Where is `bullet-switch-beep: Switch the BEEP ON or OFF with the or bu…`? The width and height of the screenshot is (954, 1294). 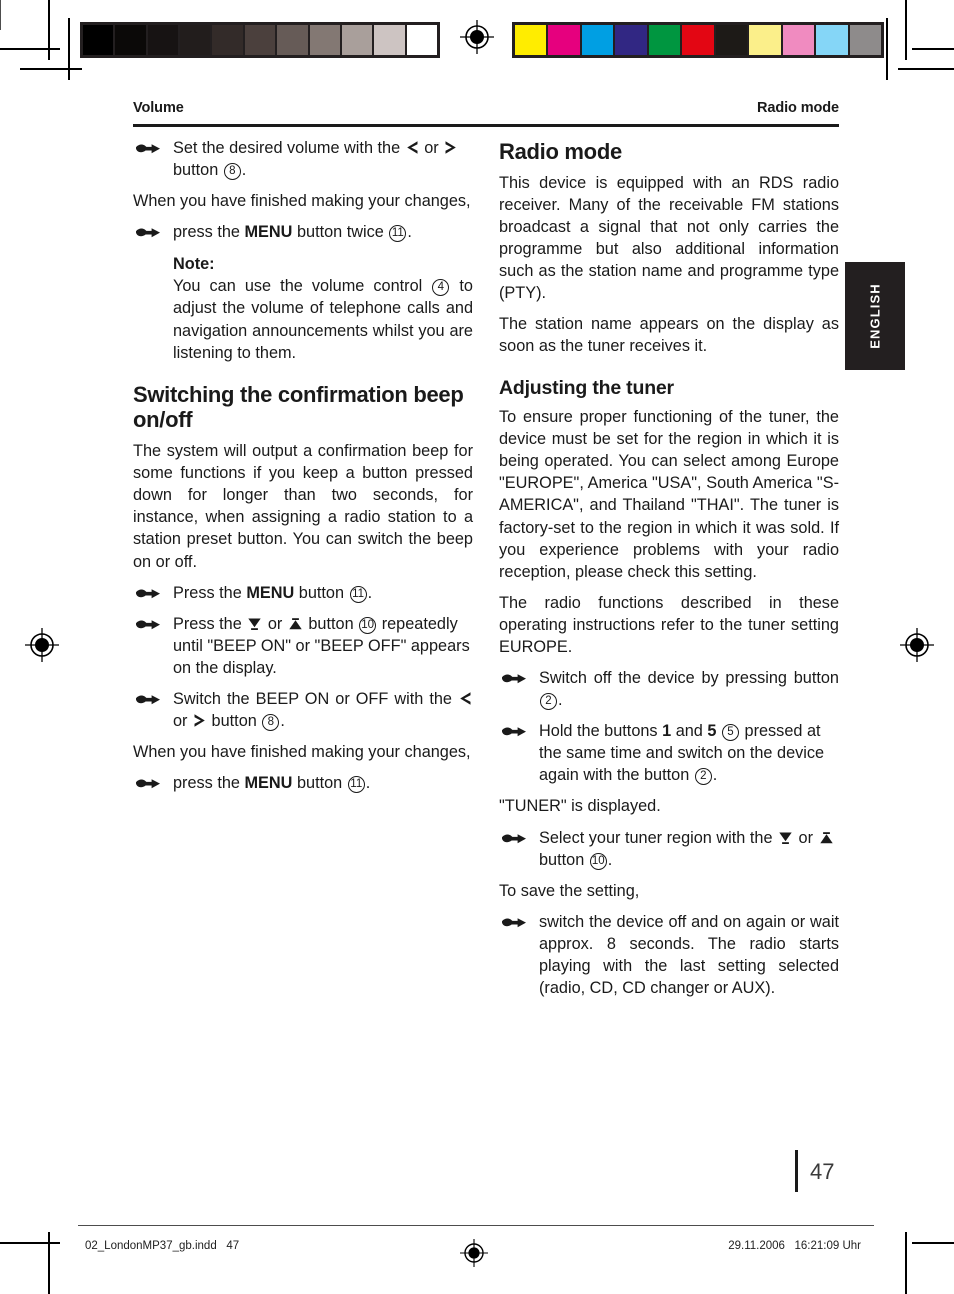 bullet-switch-beep: Switch the BEEP ON or OFF with the or bu… is located at coordinates (303, 710).